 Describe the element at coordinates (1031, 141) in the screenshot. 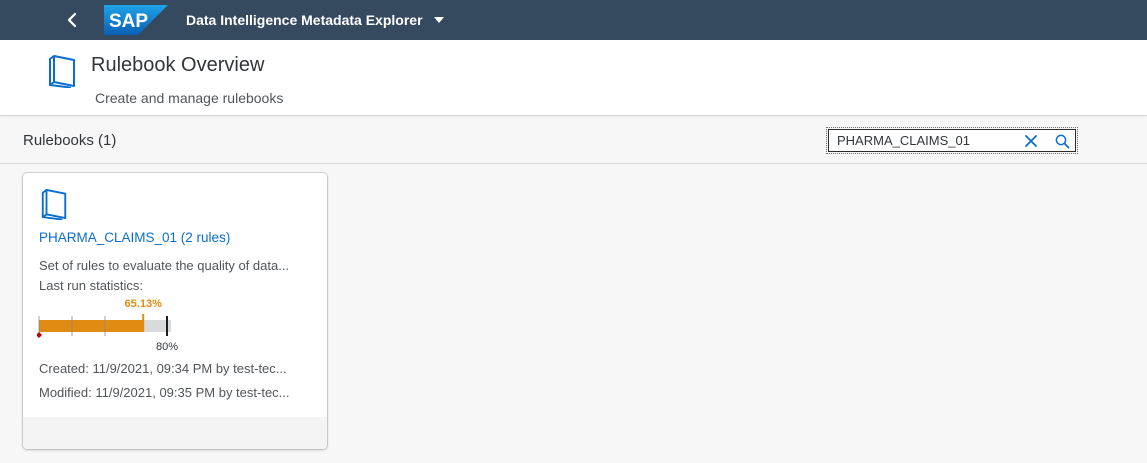

I see `close-icon` at that location.